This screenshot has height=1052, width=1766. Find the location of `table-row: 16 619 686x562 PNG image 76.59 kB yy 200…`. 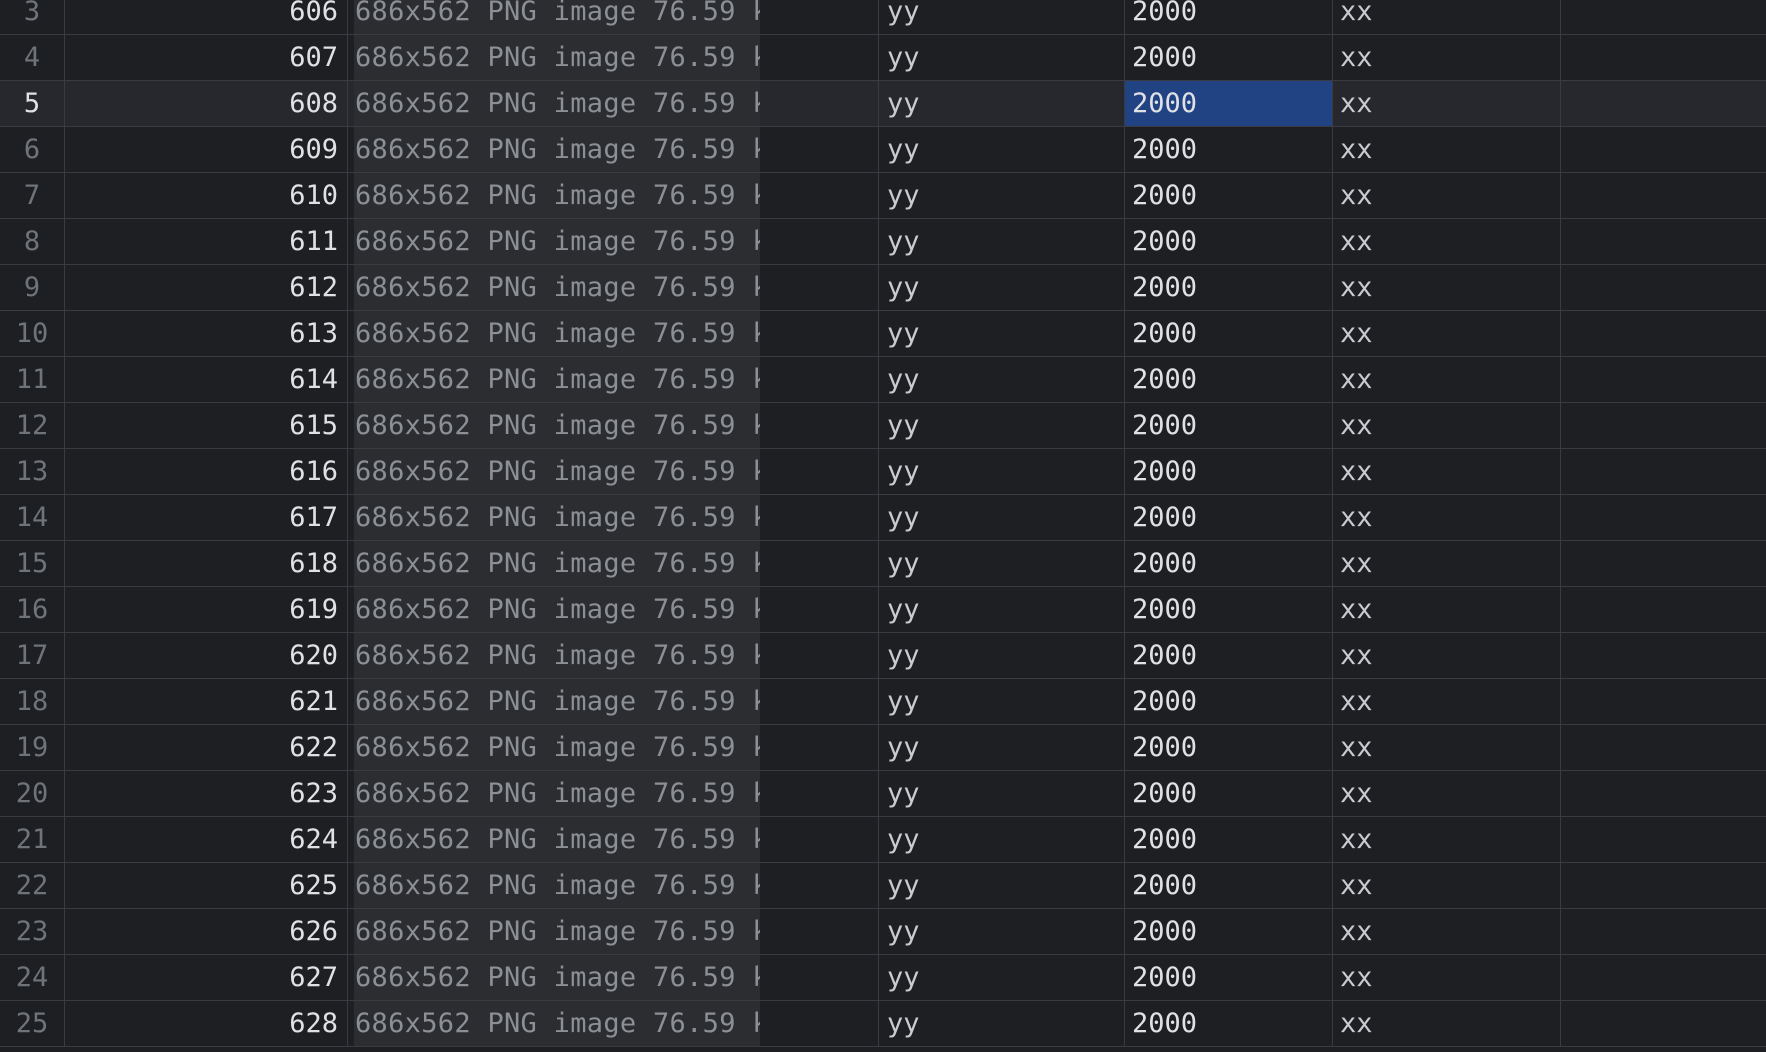

table-row: 16 619 686x562 PNG image 76.59 kB yy 200… is located at coordinates (883, 610).